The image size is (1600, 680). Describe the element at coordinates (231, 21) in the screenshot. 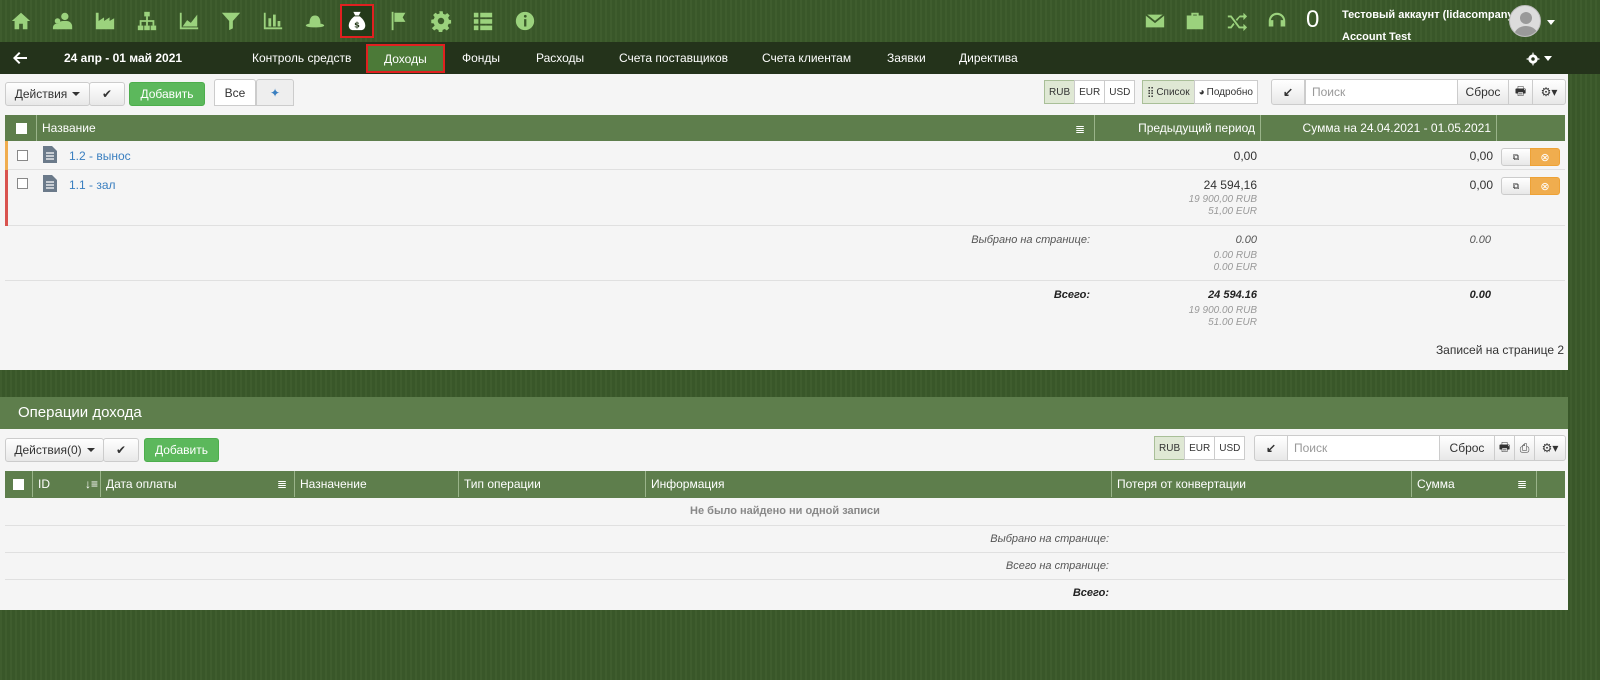

I see `filter-icon` at that location.